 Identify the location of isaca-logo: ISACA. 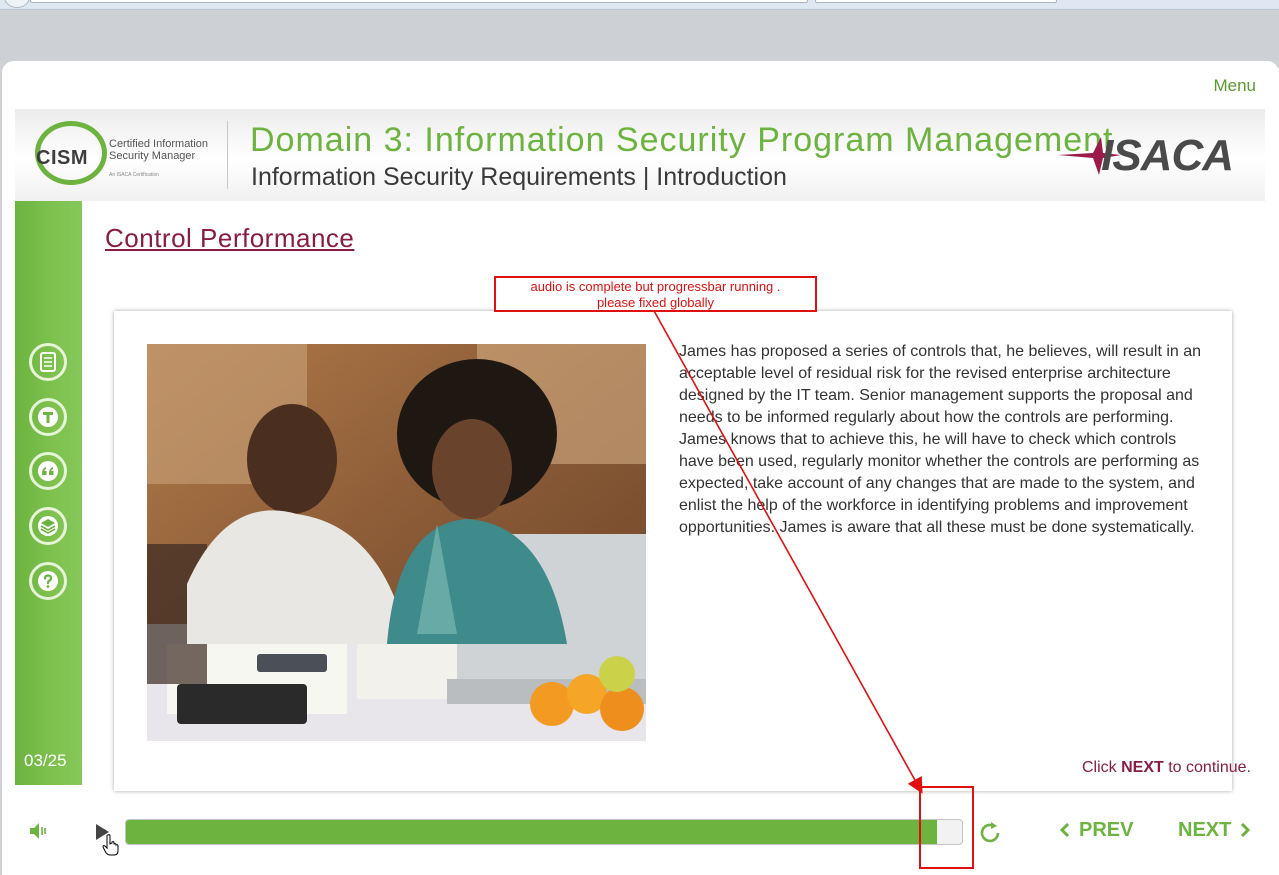
(1143, 156).